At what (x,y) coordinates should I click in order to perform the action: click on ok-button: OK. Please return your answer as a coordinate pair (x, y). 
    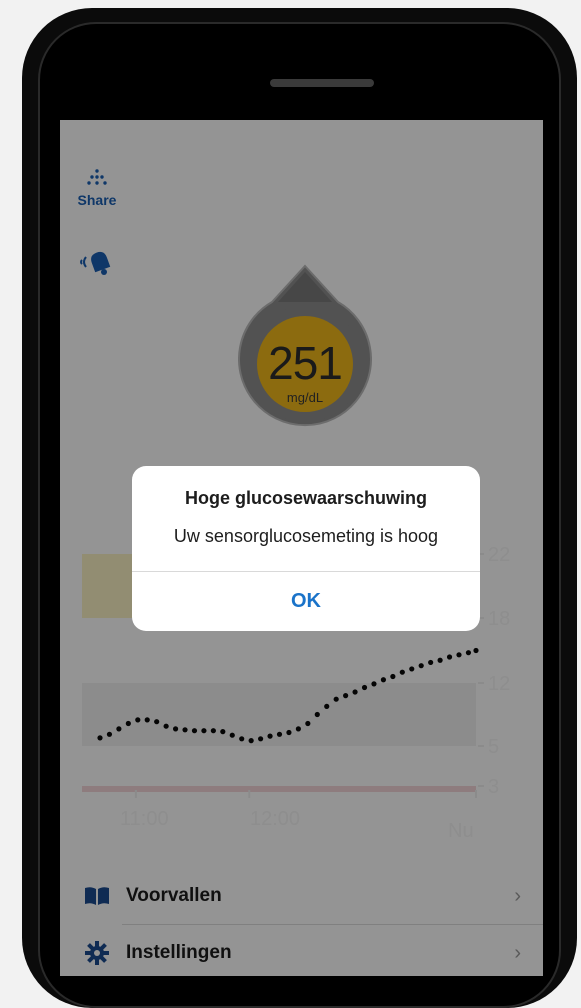
    Looking at the image, I should click on (306, 601).